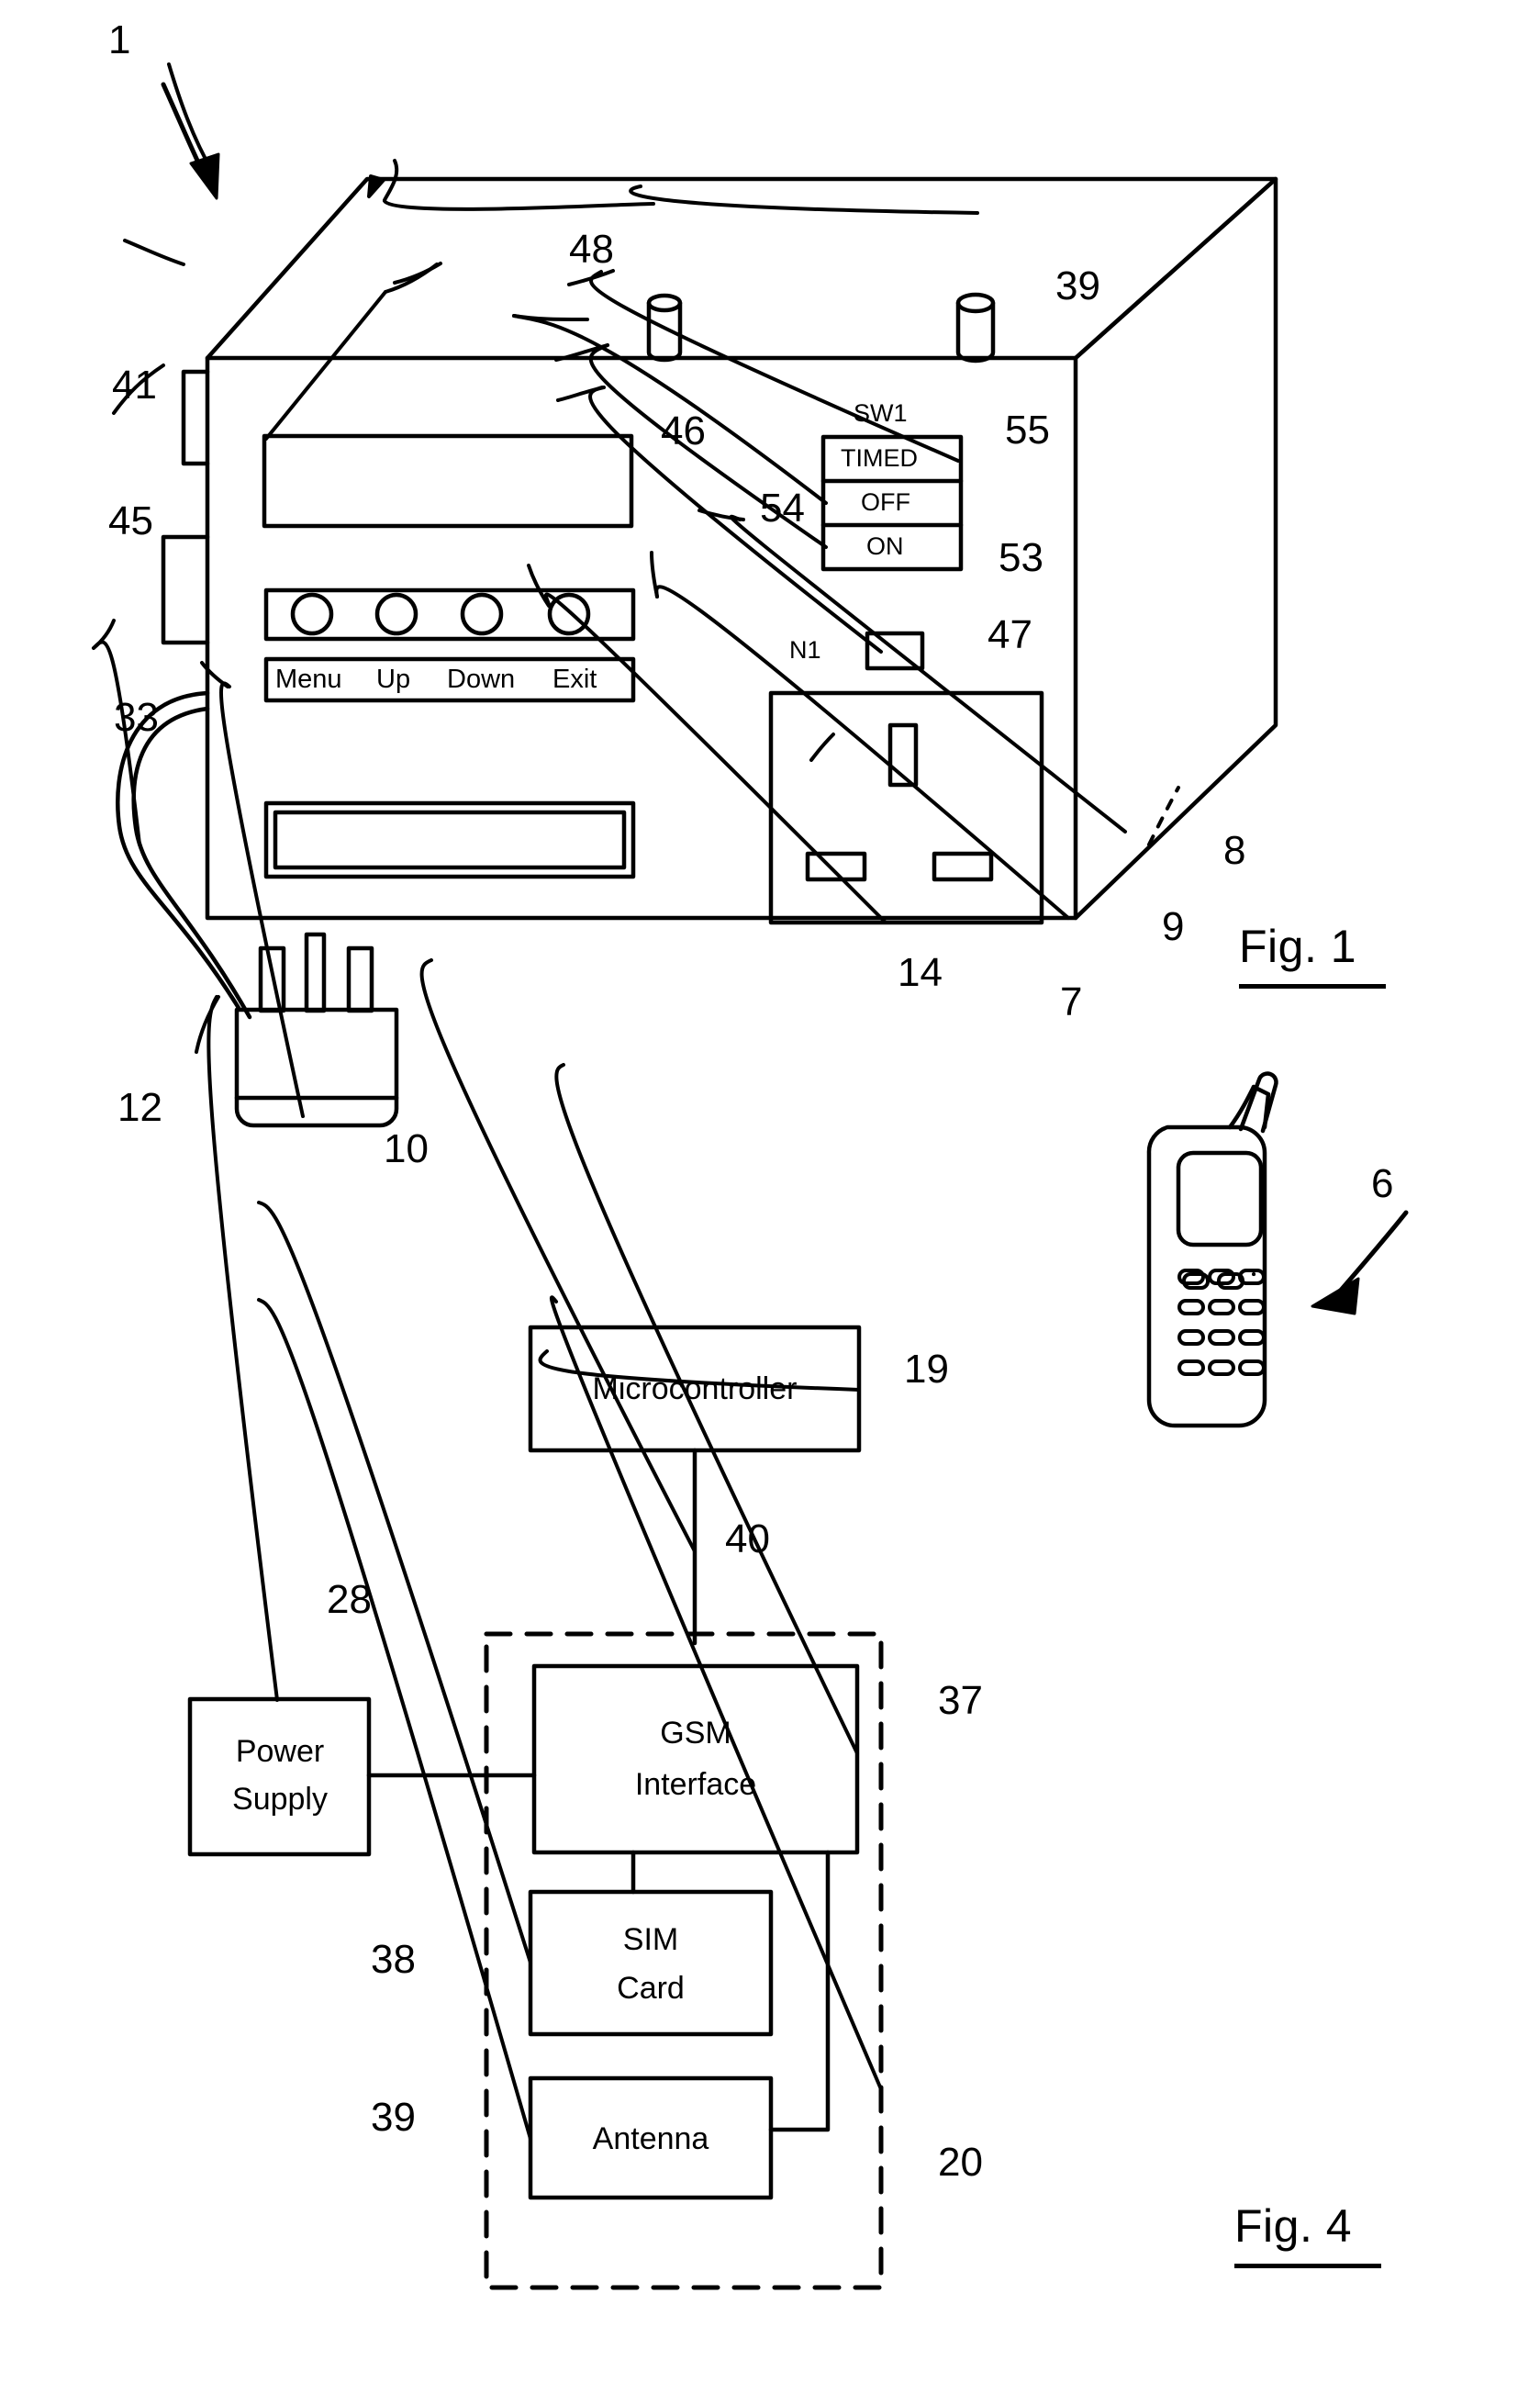  I want to click on ref-numeral-37: 37, so click(960, 1700).